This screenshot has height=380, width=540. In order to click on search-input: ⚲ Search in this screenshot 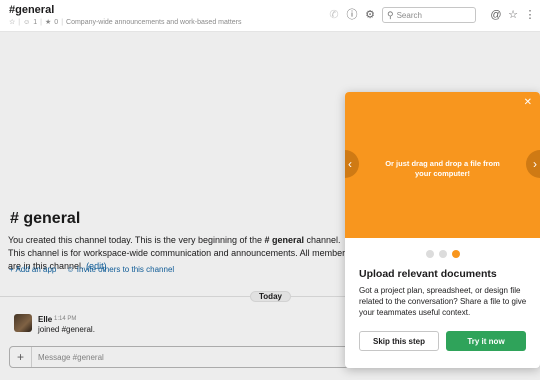, I will do `click(429, 15)`.